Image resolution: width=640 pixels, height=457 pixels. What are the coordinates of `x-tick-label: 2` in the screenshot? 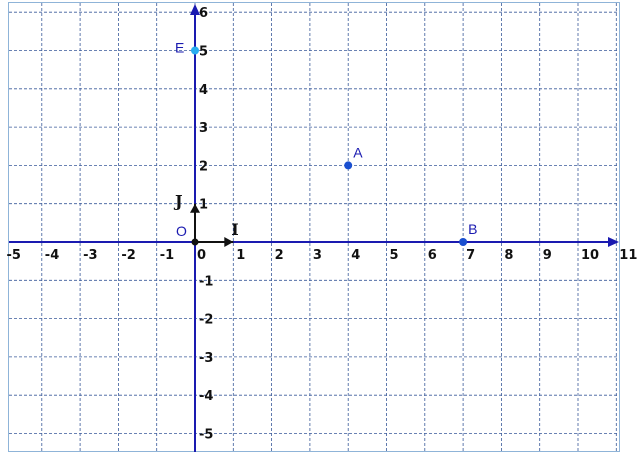 It's located at (279, 255).